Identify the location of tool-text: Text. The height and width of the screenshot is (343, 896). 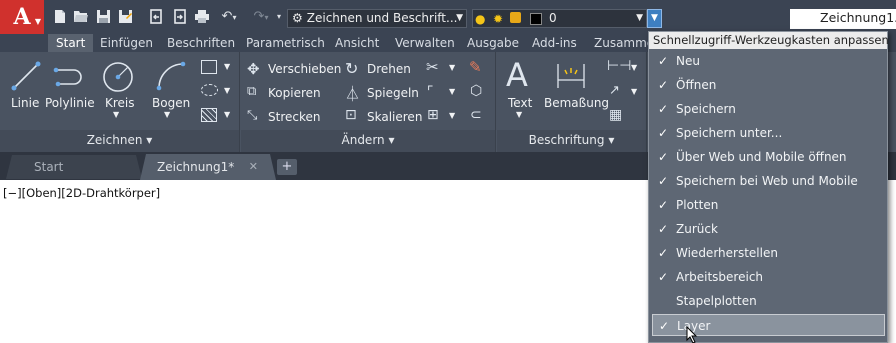
(520, 103).